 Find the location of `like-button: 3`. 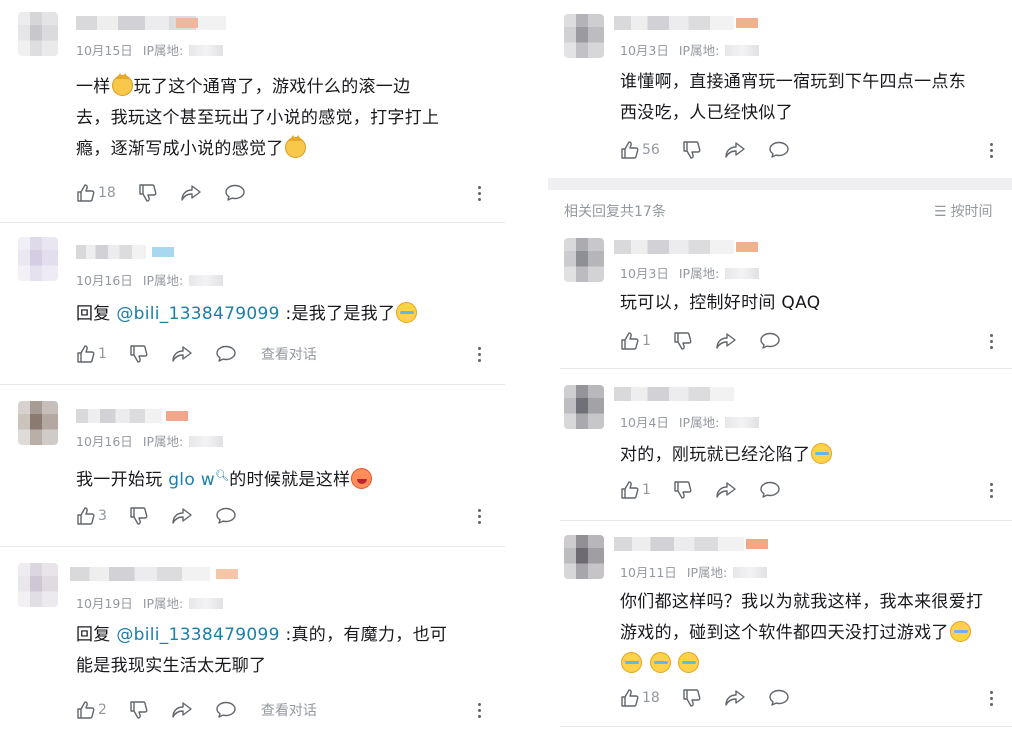

like-button: 3 is located at coordinates (91, 516).